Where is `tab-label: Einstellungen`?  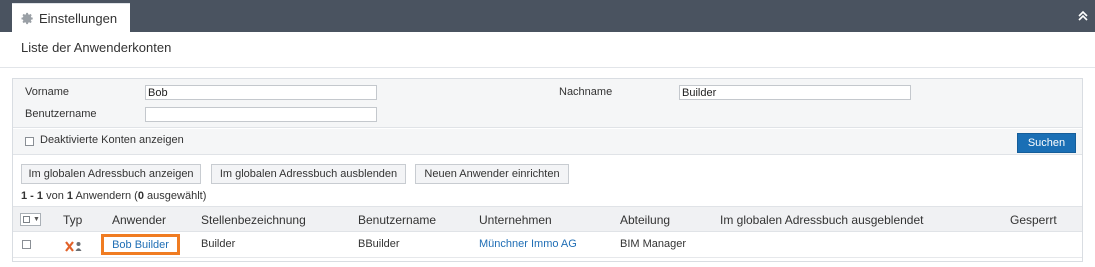 tab-label: Einstellungen is located at coordinates (78, 18).